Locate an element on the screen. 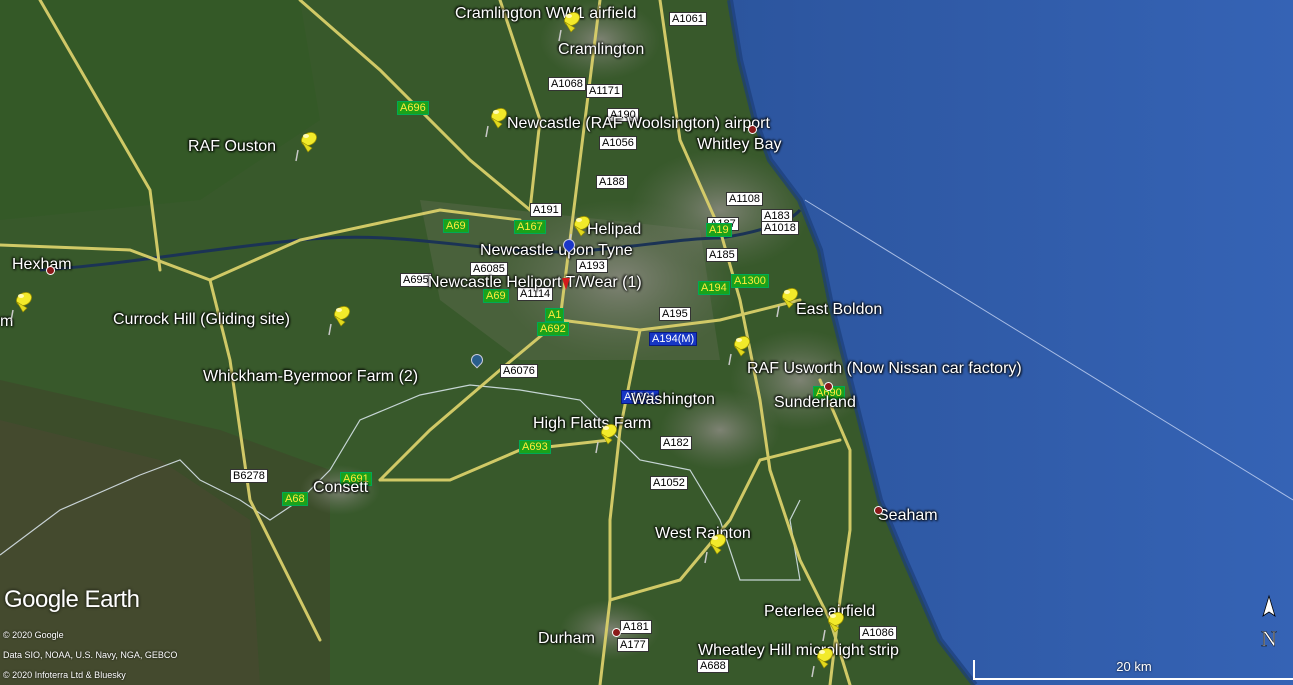 This screenshot has height=685, width=1293. north-arrow-icon: N is located at coordinates (1269, 624).